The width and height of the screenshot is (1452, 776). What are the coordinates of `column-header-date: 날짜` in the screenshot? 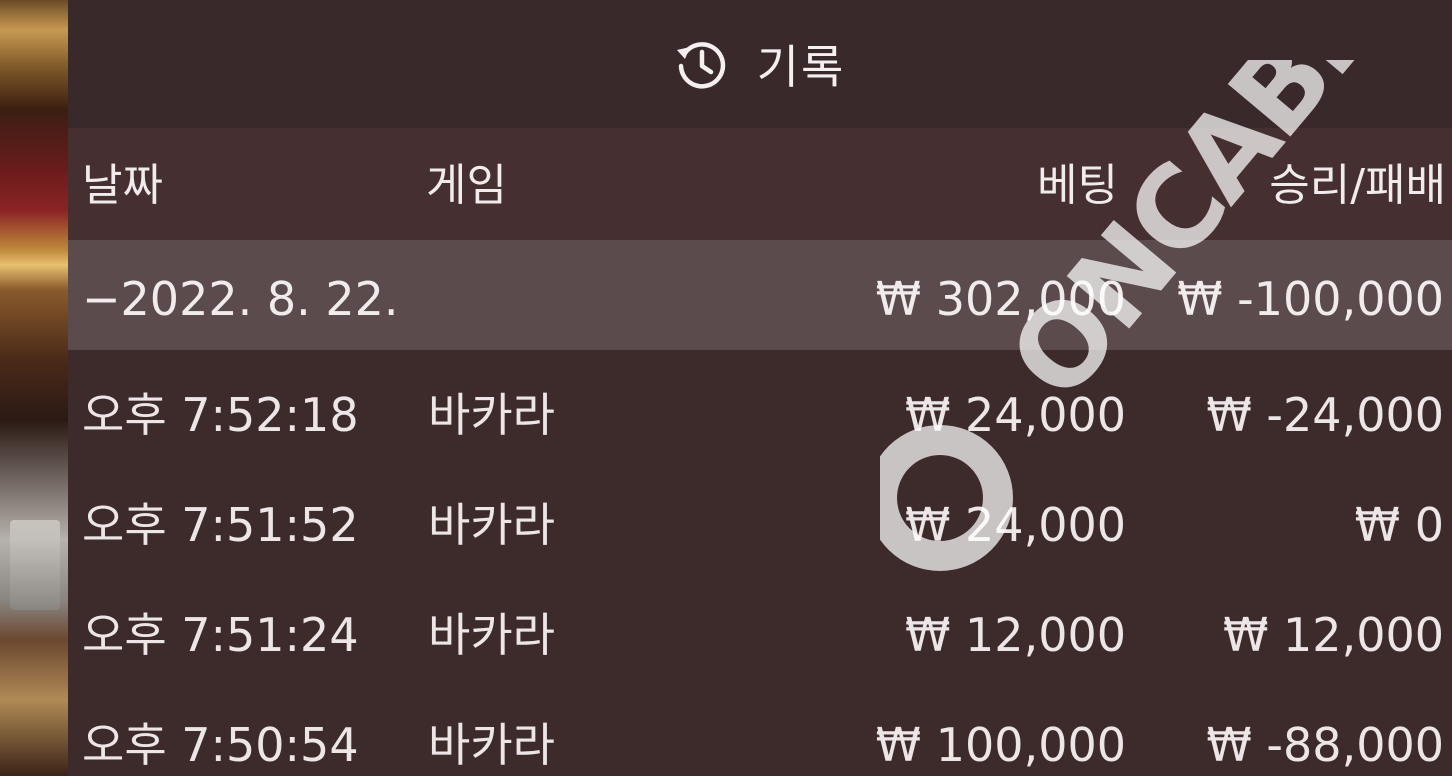 It's located at (122, 185).